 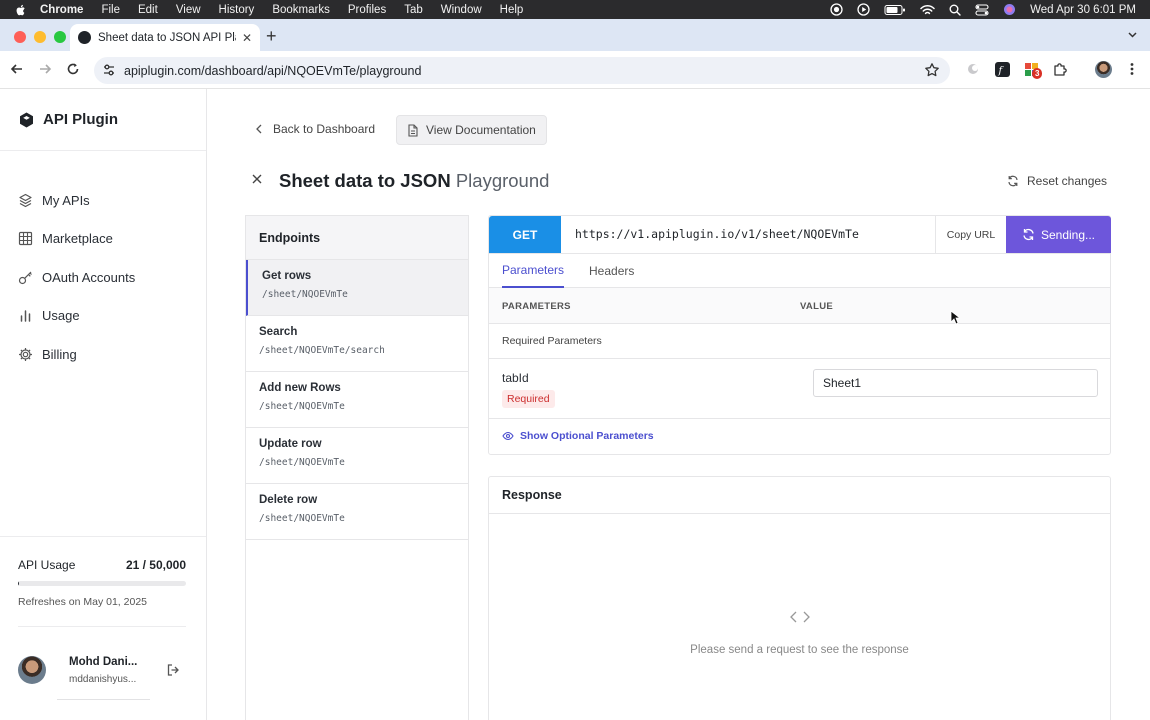 I want to click on menu-profiles: Profiles, so click(x=367, y=10).